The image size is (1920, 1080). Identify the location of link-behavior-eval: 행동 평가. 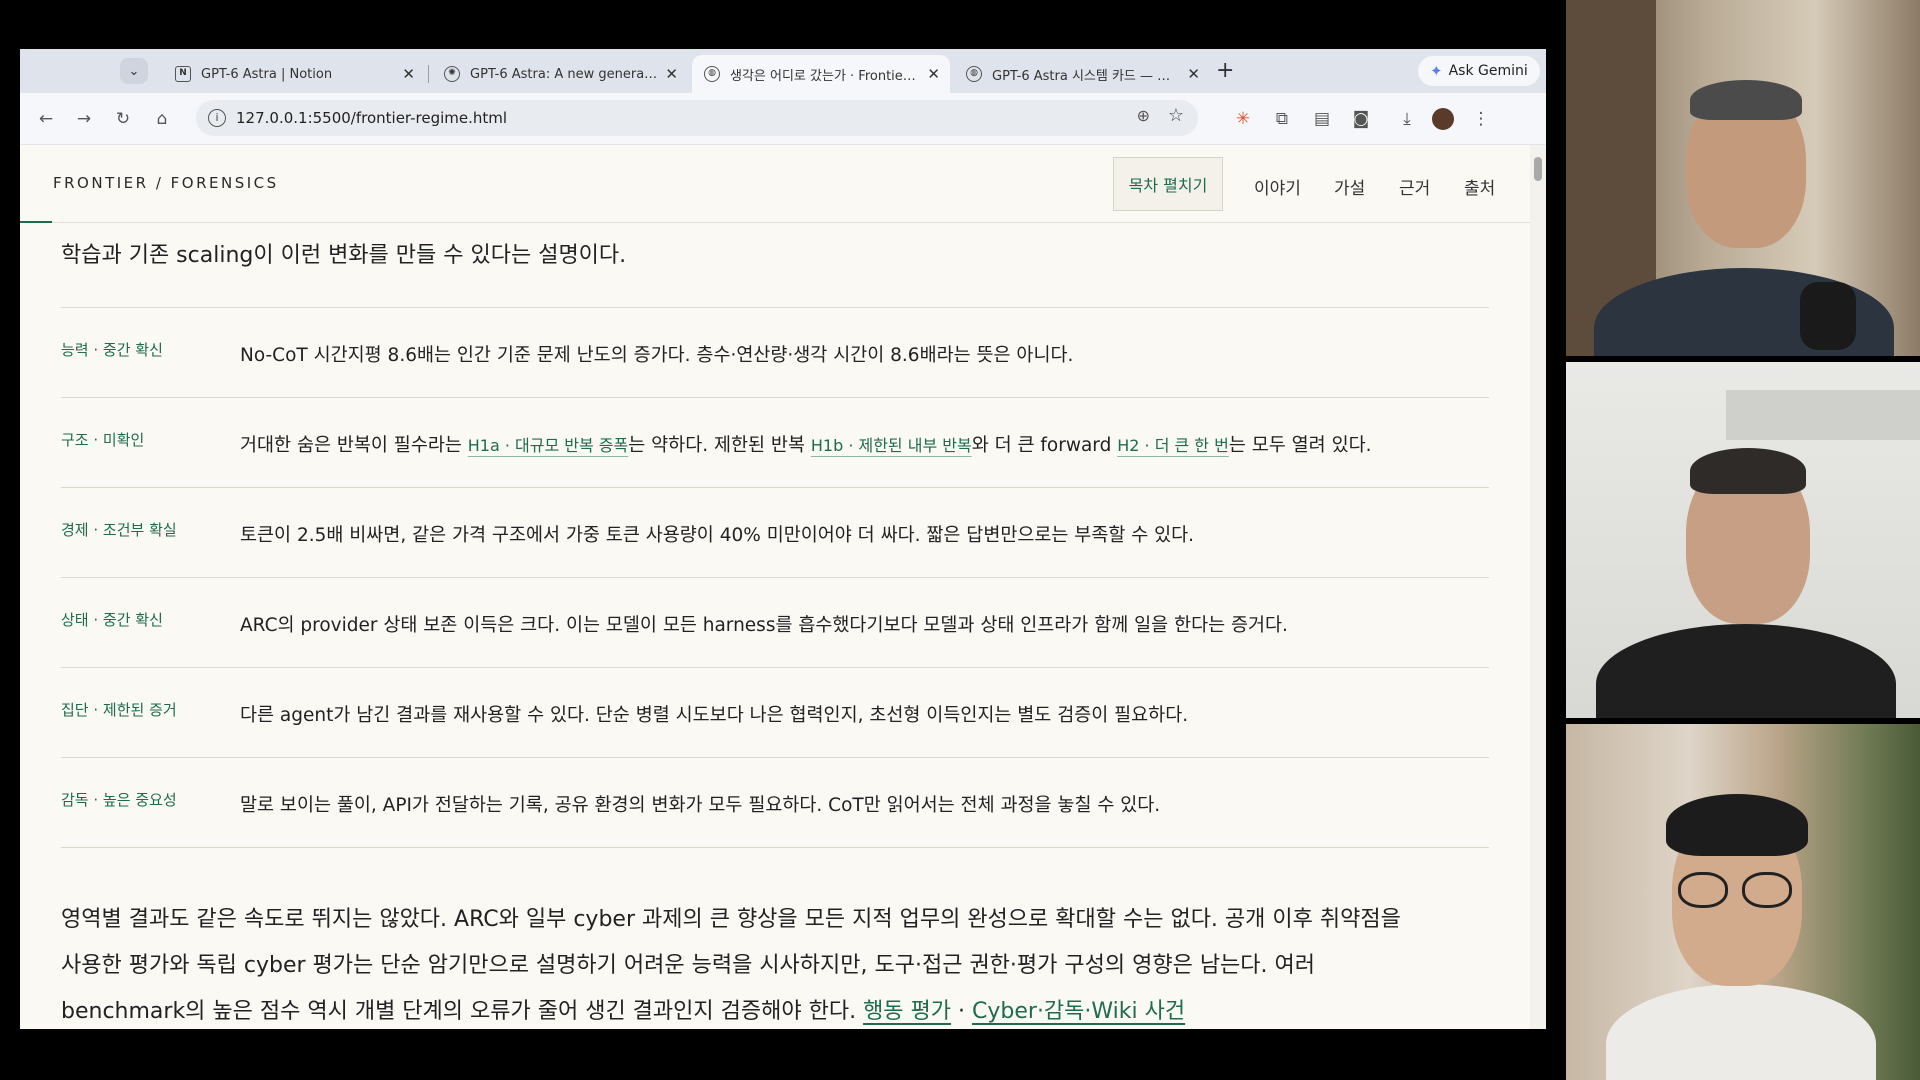
(907, 1011).